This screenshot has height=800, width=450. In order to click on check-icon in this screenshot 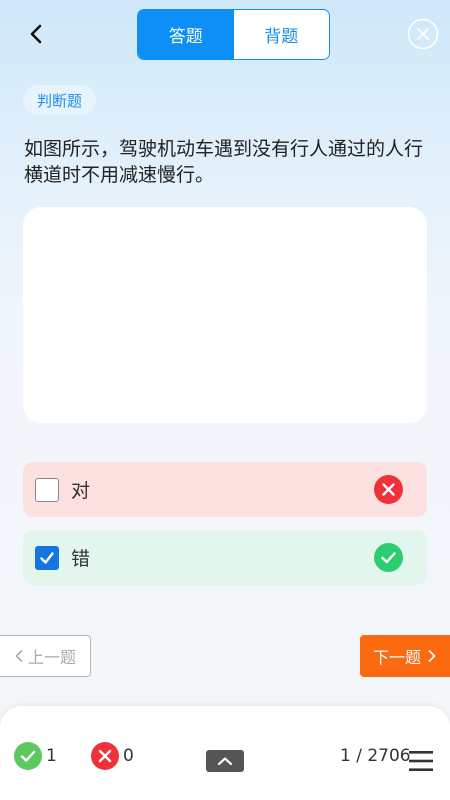, I will do `click(47, 557)`.